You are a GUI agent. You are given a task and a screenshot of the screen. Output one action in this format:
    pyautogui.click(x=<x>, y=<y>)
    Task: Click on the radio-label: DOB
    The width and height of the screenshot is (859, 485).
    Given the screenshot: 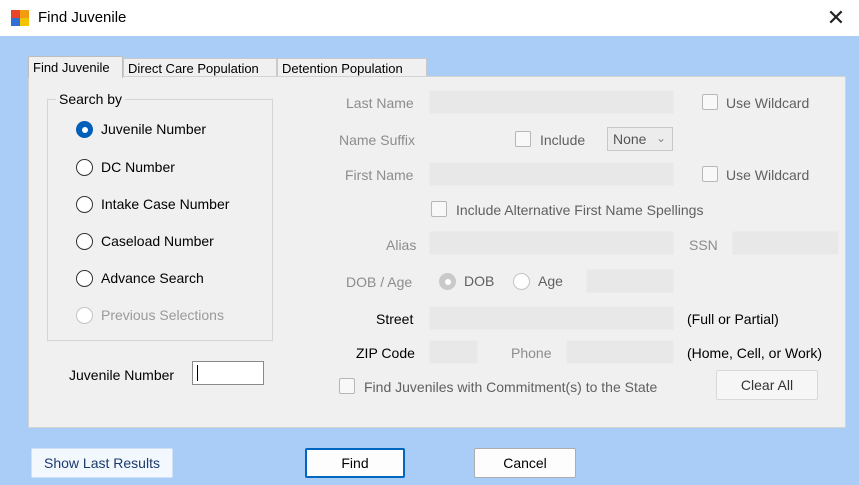 What is the action you would take?
    pyautogui.click(x=479, y=281)
    